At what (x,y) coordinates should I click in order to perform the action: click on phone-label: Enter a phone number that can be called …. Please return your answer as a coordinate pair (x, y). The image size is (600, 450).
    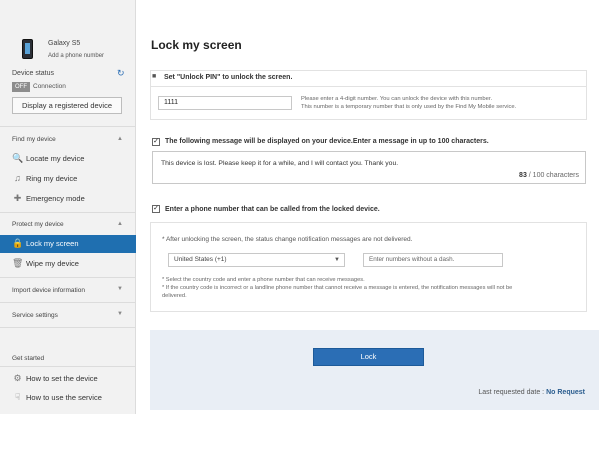
    Looking at the image, I should click on (272, 209).